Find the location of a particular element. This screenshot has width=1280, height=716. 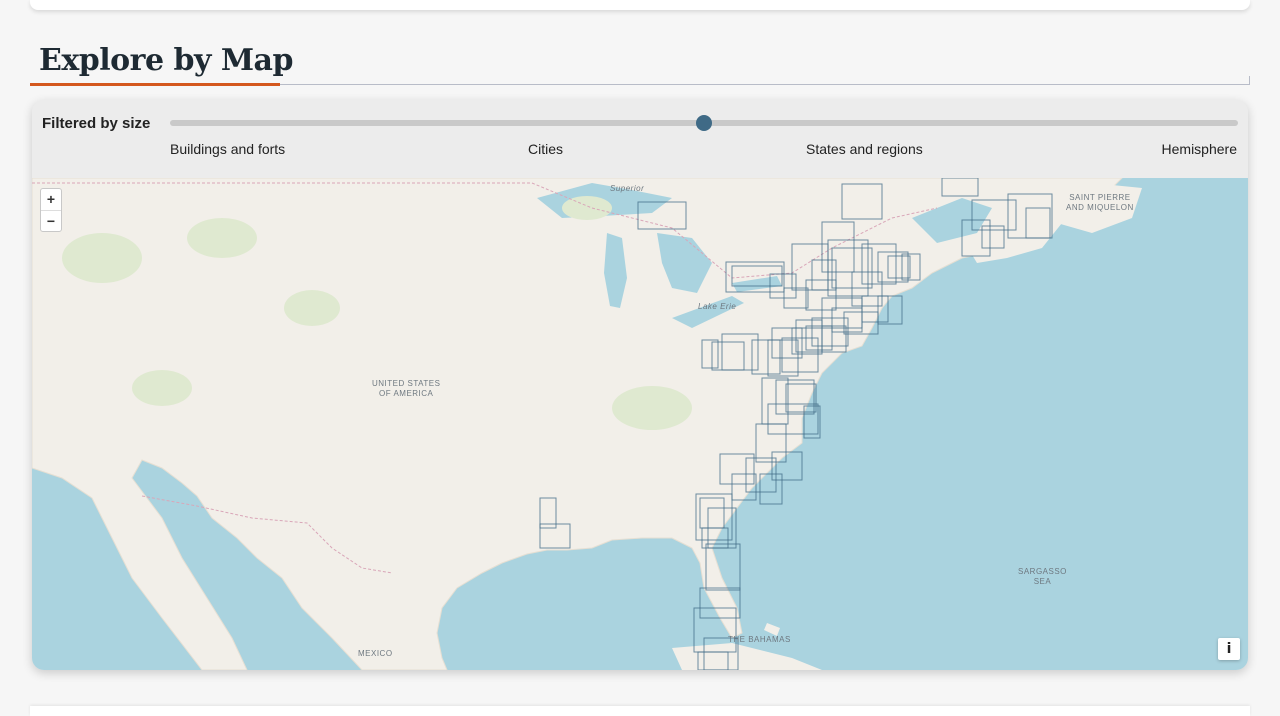

map-footprint is located at coordinates (771, 489).